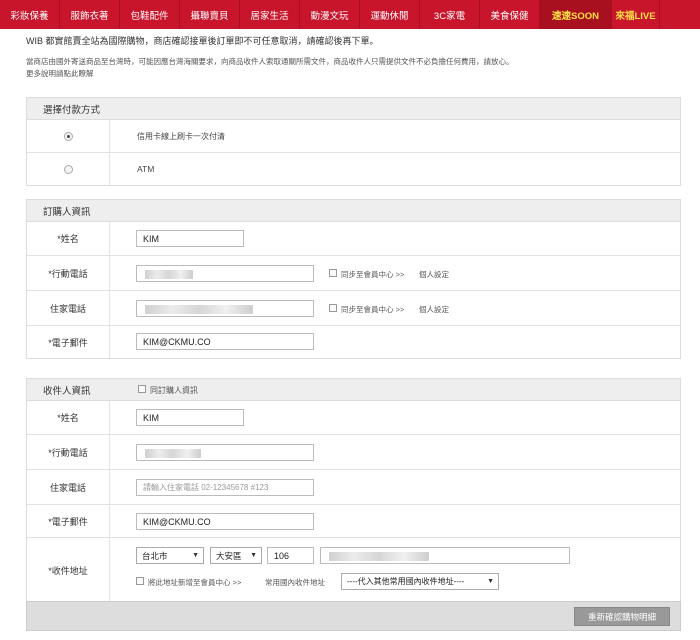 Image resolution: width=700 pixels, height=640 pixels. I want to click on nav-item-6: 運動休閒, so click(390, 14).